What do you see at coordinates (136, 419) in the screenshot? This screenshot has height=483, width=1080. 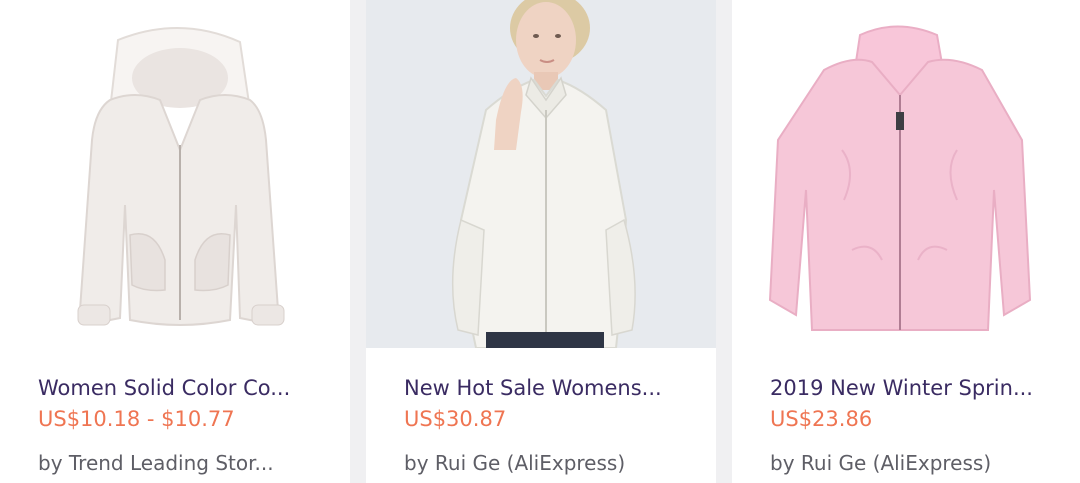 I see `product-price: US$10.18 - $10.77` at bounding box center [136, 419].